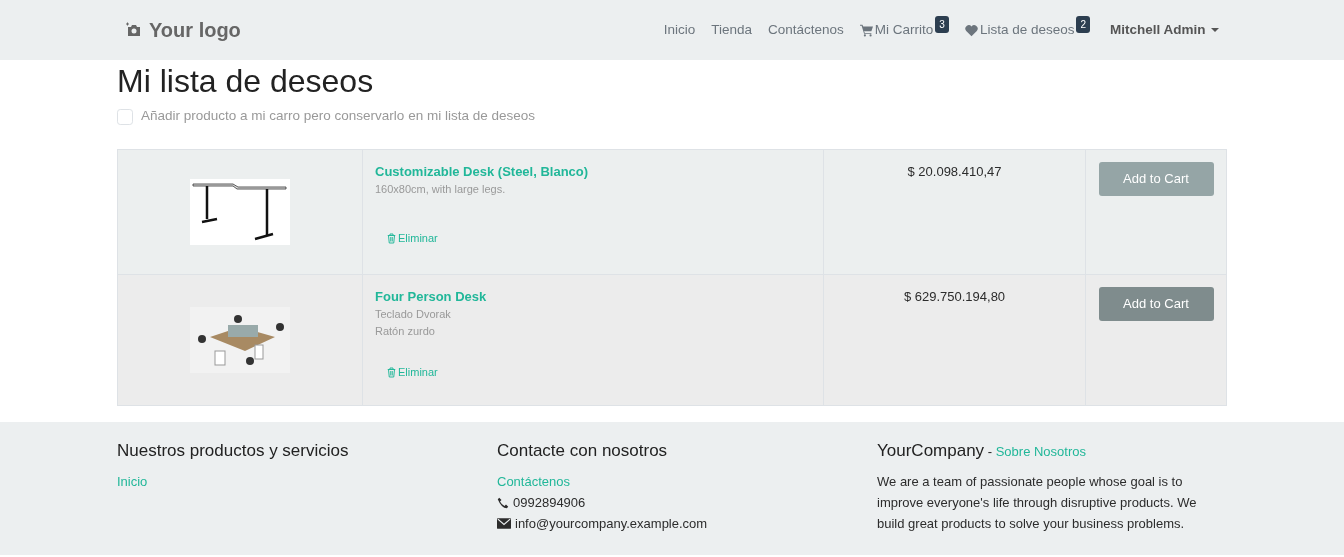  Describe the element at coordinates (942, 24) in the screenshot. I see `count-badge: 3` at that location.